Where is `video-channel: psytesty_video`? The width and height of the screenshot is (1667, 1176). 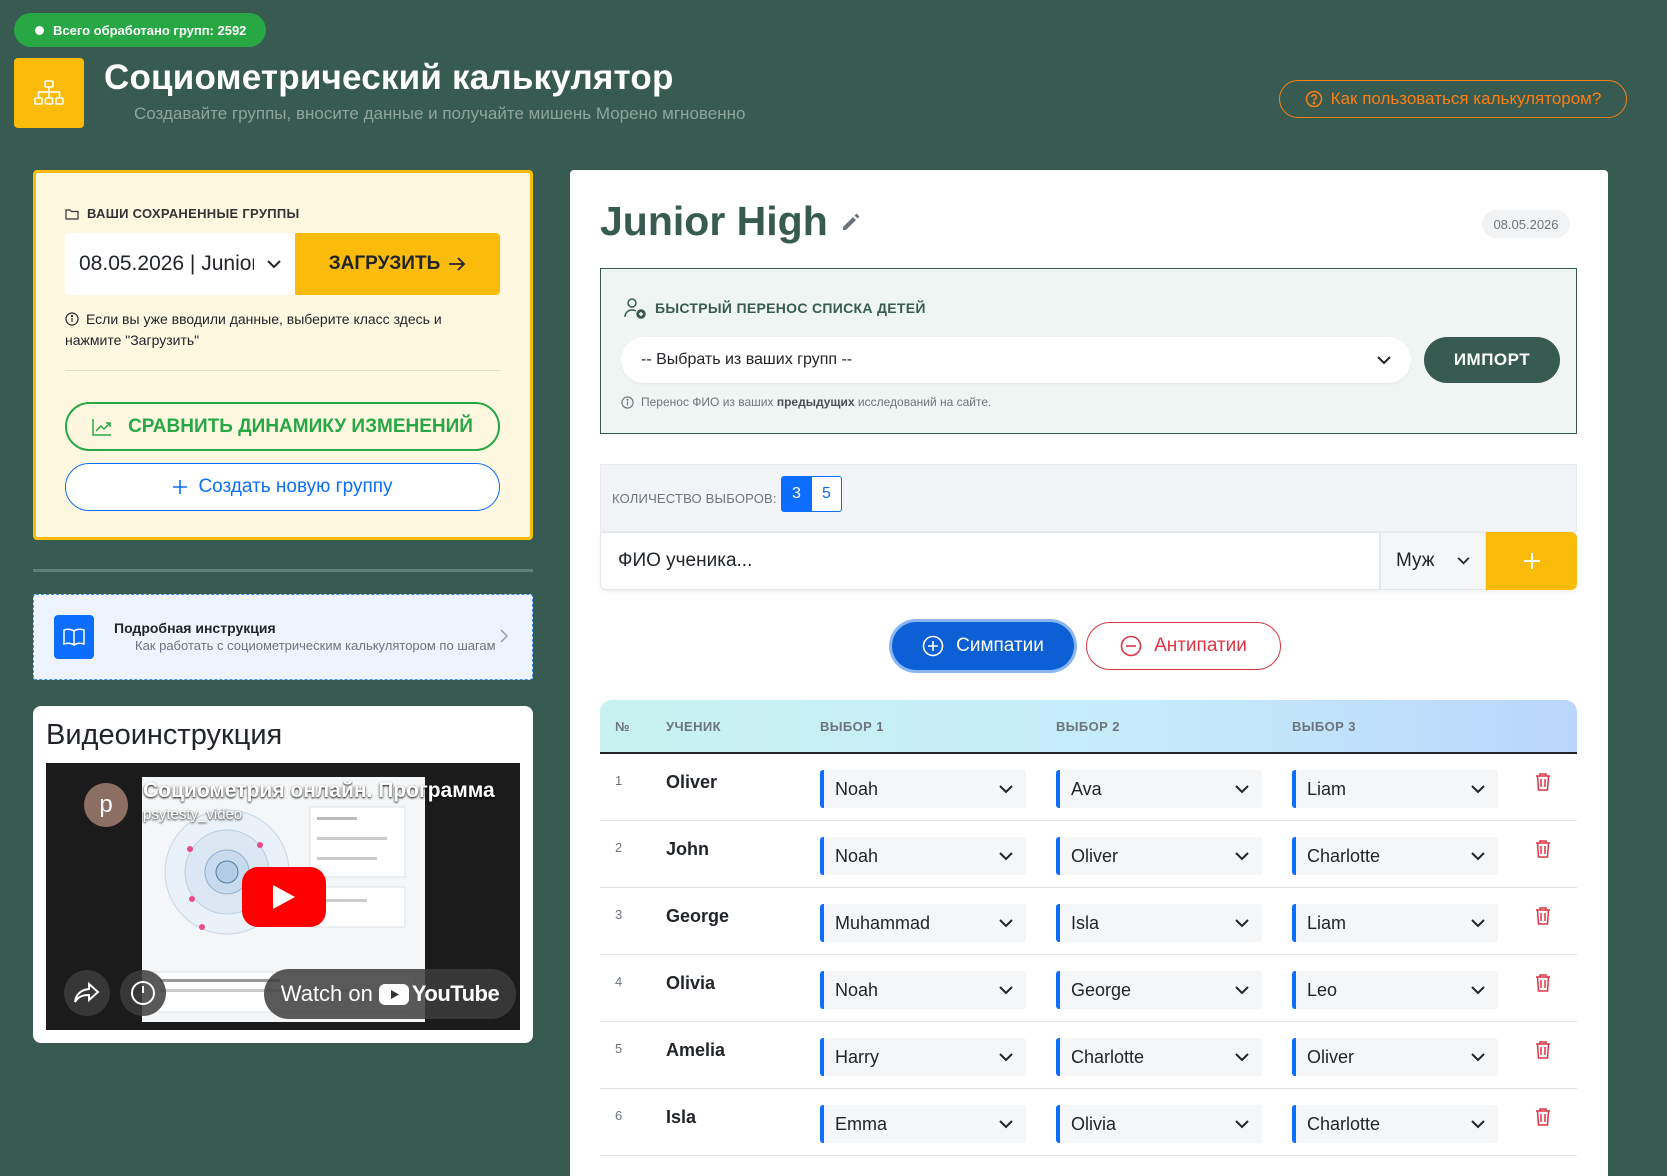 video-channel: psytesty_video is located at coordinates (193, 814).